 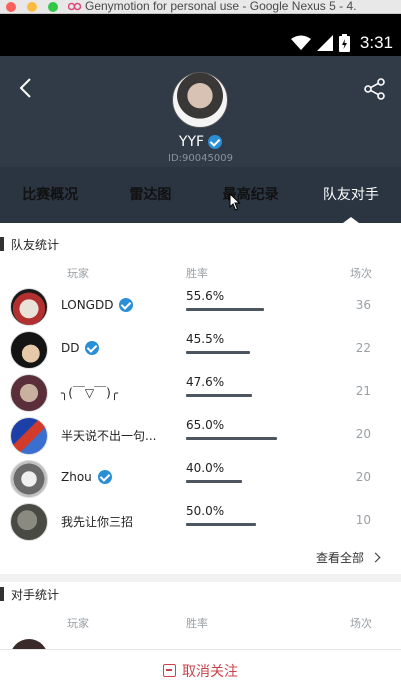 I want to click on tab-label: 队友对手, so click(x=350, y=195).